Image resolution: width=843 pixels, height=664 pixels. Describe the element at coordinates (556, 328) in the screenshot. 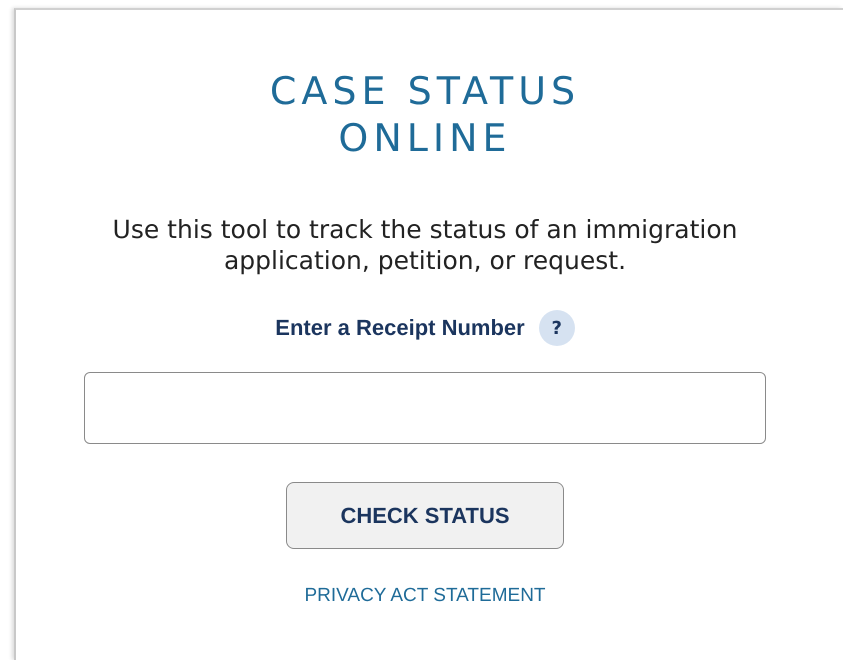

I see `help-icon: ?` at that location.